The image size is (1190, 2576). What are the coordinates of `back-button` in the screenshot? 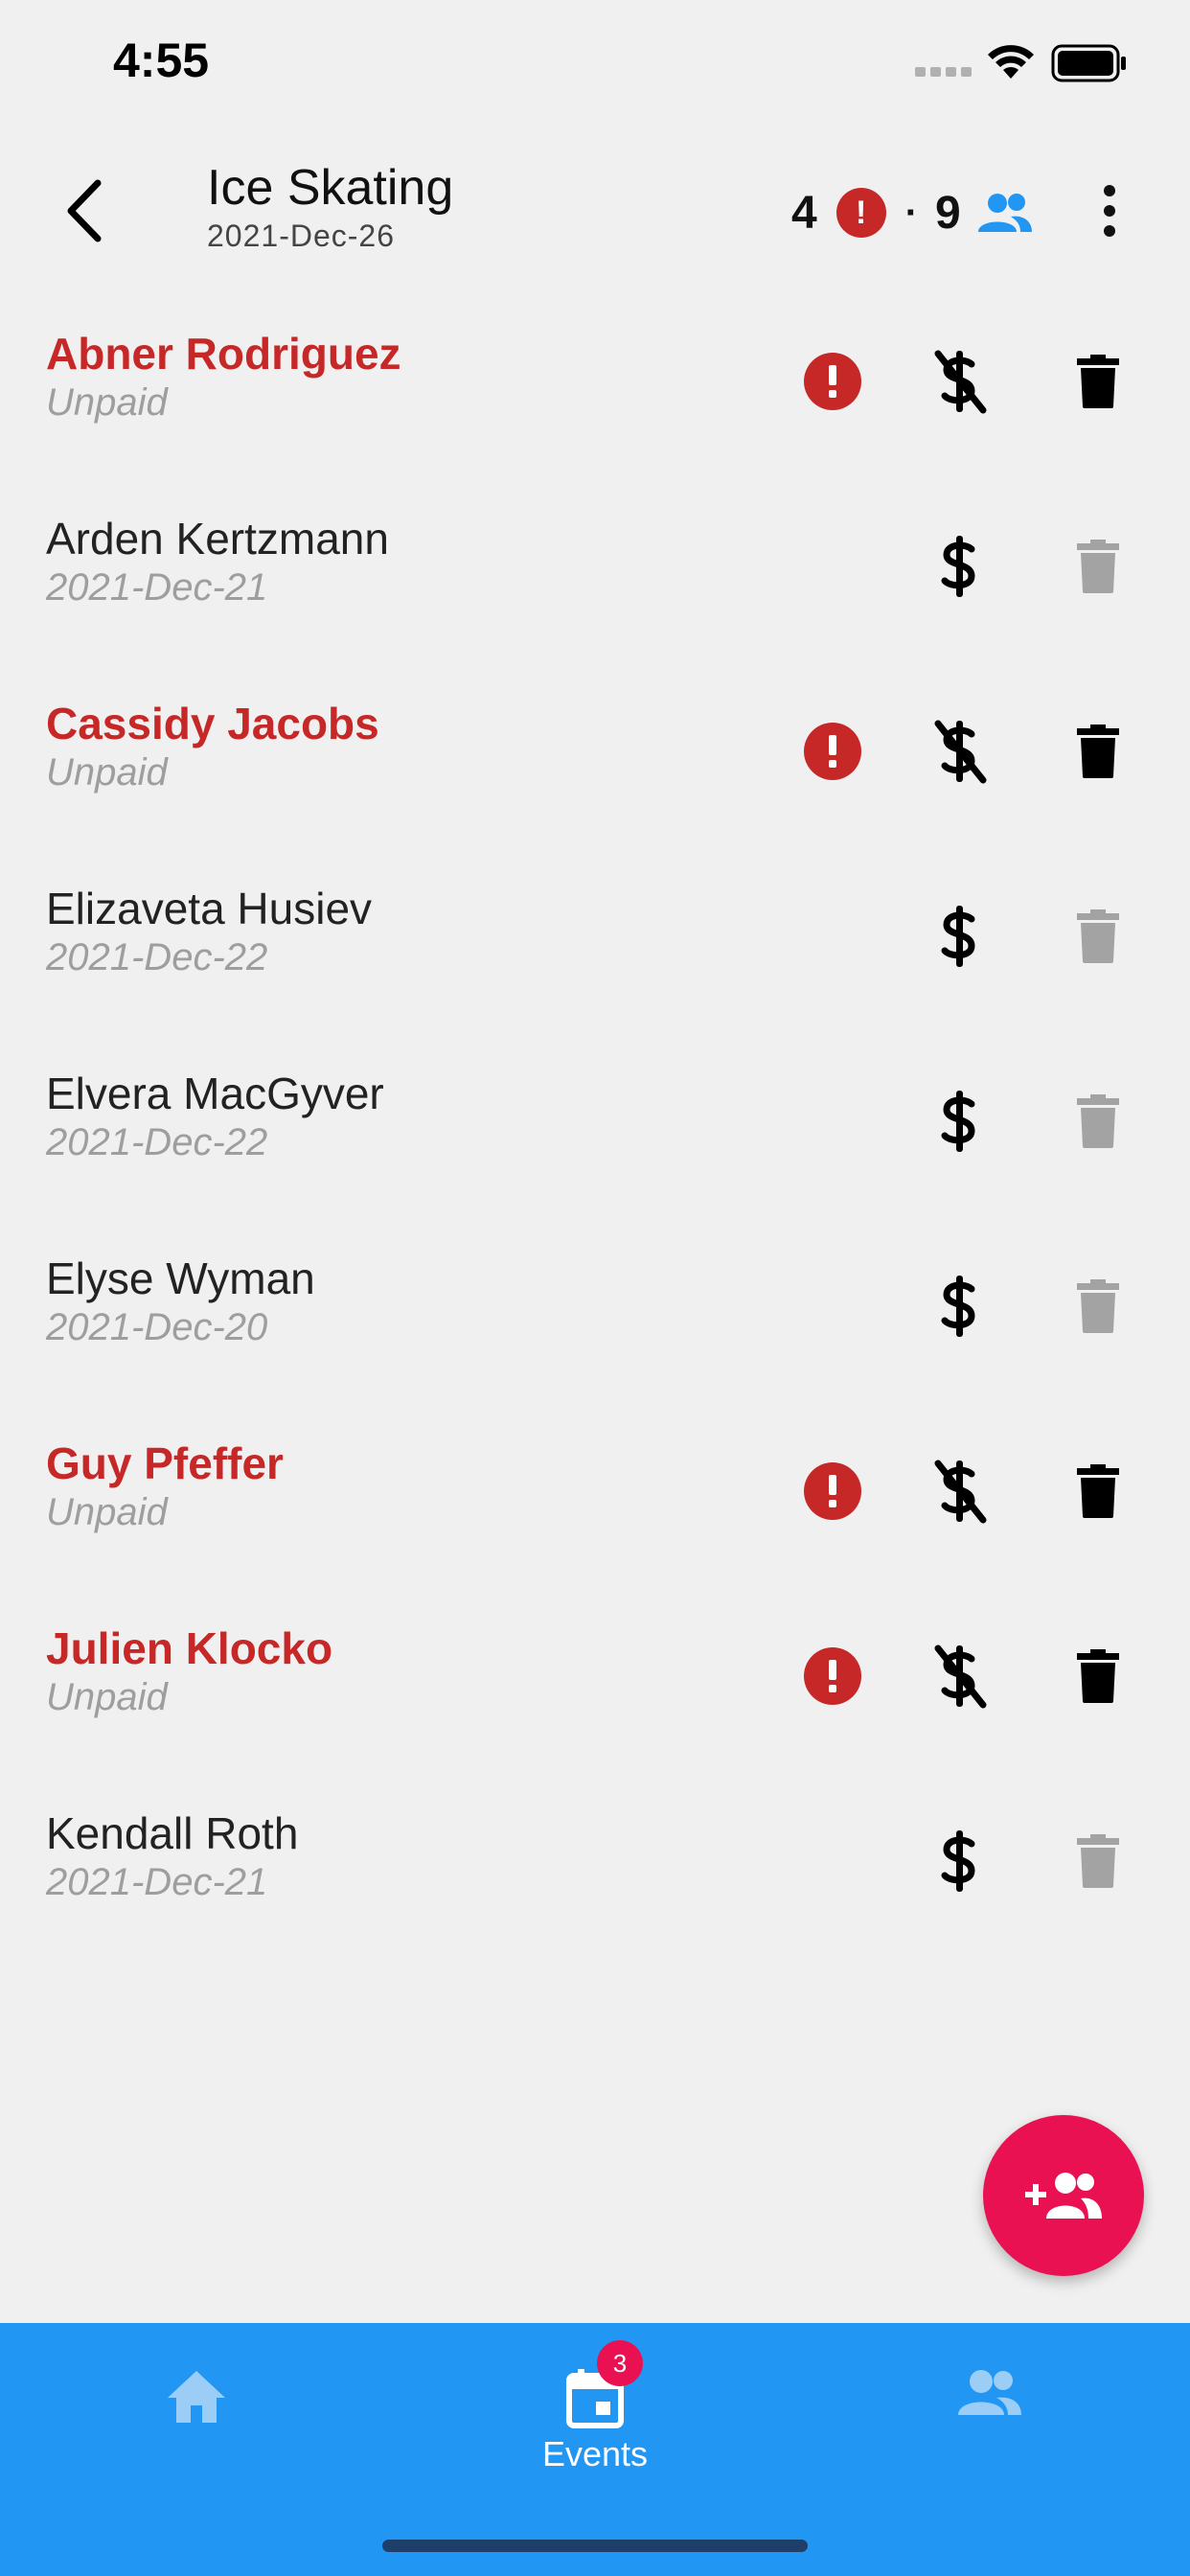 It's located at (85, 210).